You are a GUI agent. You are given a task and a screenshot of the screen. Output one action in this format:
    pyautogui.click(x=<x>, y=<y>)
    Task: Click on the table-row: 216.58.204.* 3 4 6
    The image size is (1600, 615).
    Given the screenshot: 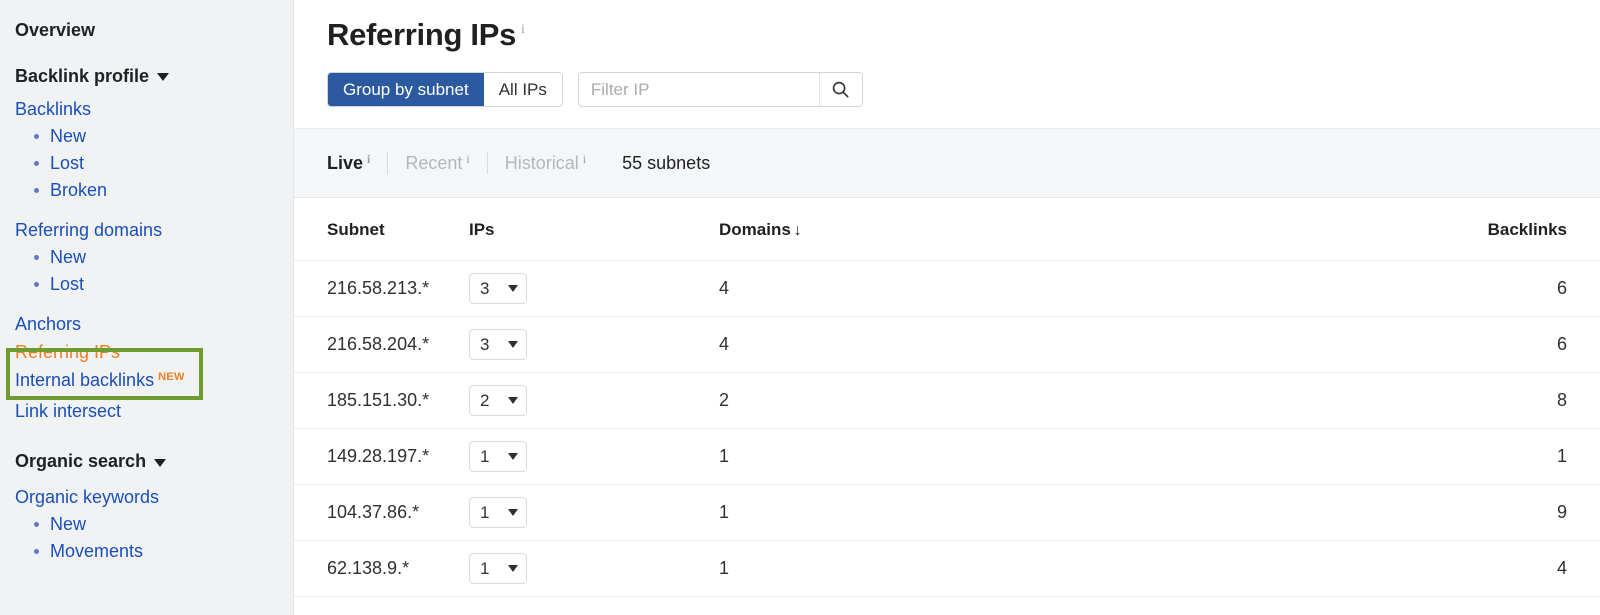 What is the action you would take?
    pyautogui.click(x=947, y=345)
    